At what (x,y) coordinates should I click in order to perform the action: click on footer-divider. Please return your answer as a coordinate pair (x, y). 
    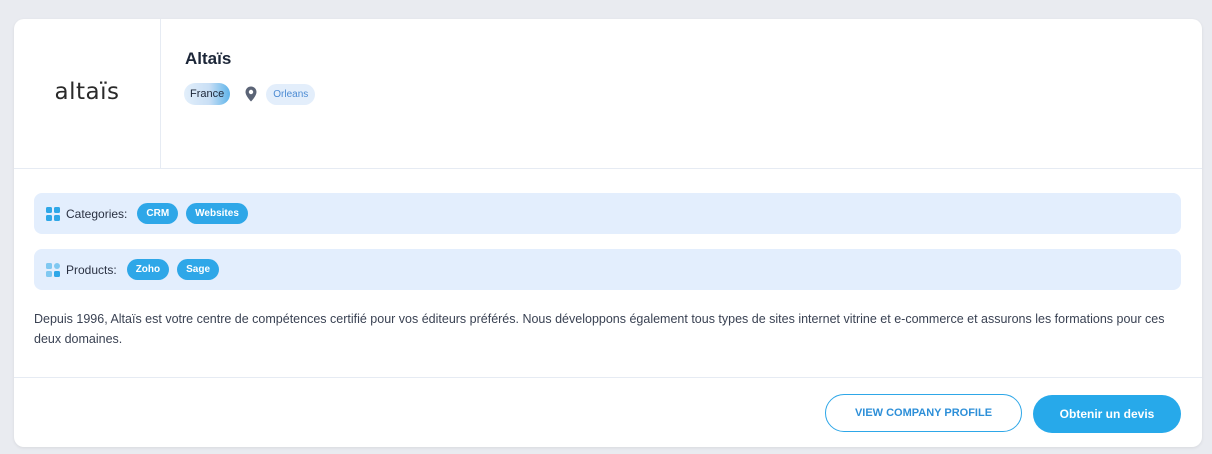
    Looking at the image, I should click on (608, 377).